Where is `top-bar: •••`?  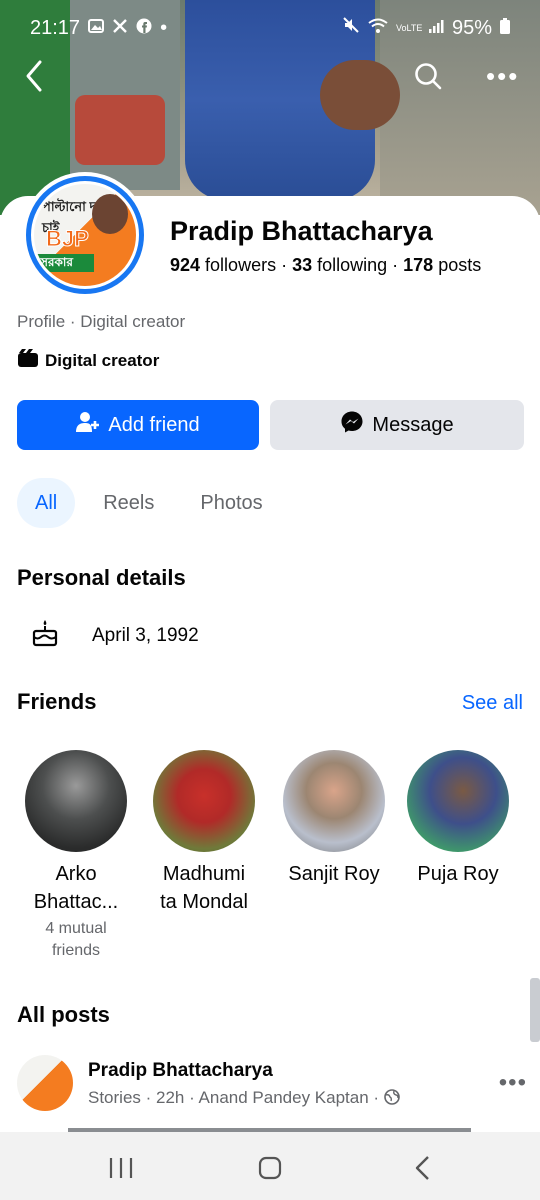
top-bar: ••• is located at coordinates (270, 78).